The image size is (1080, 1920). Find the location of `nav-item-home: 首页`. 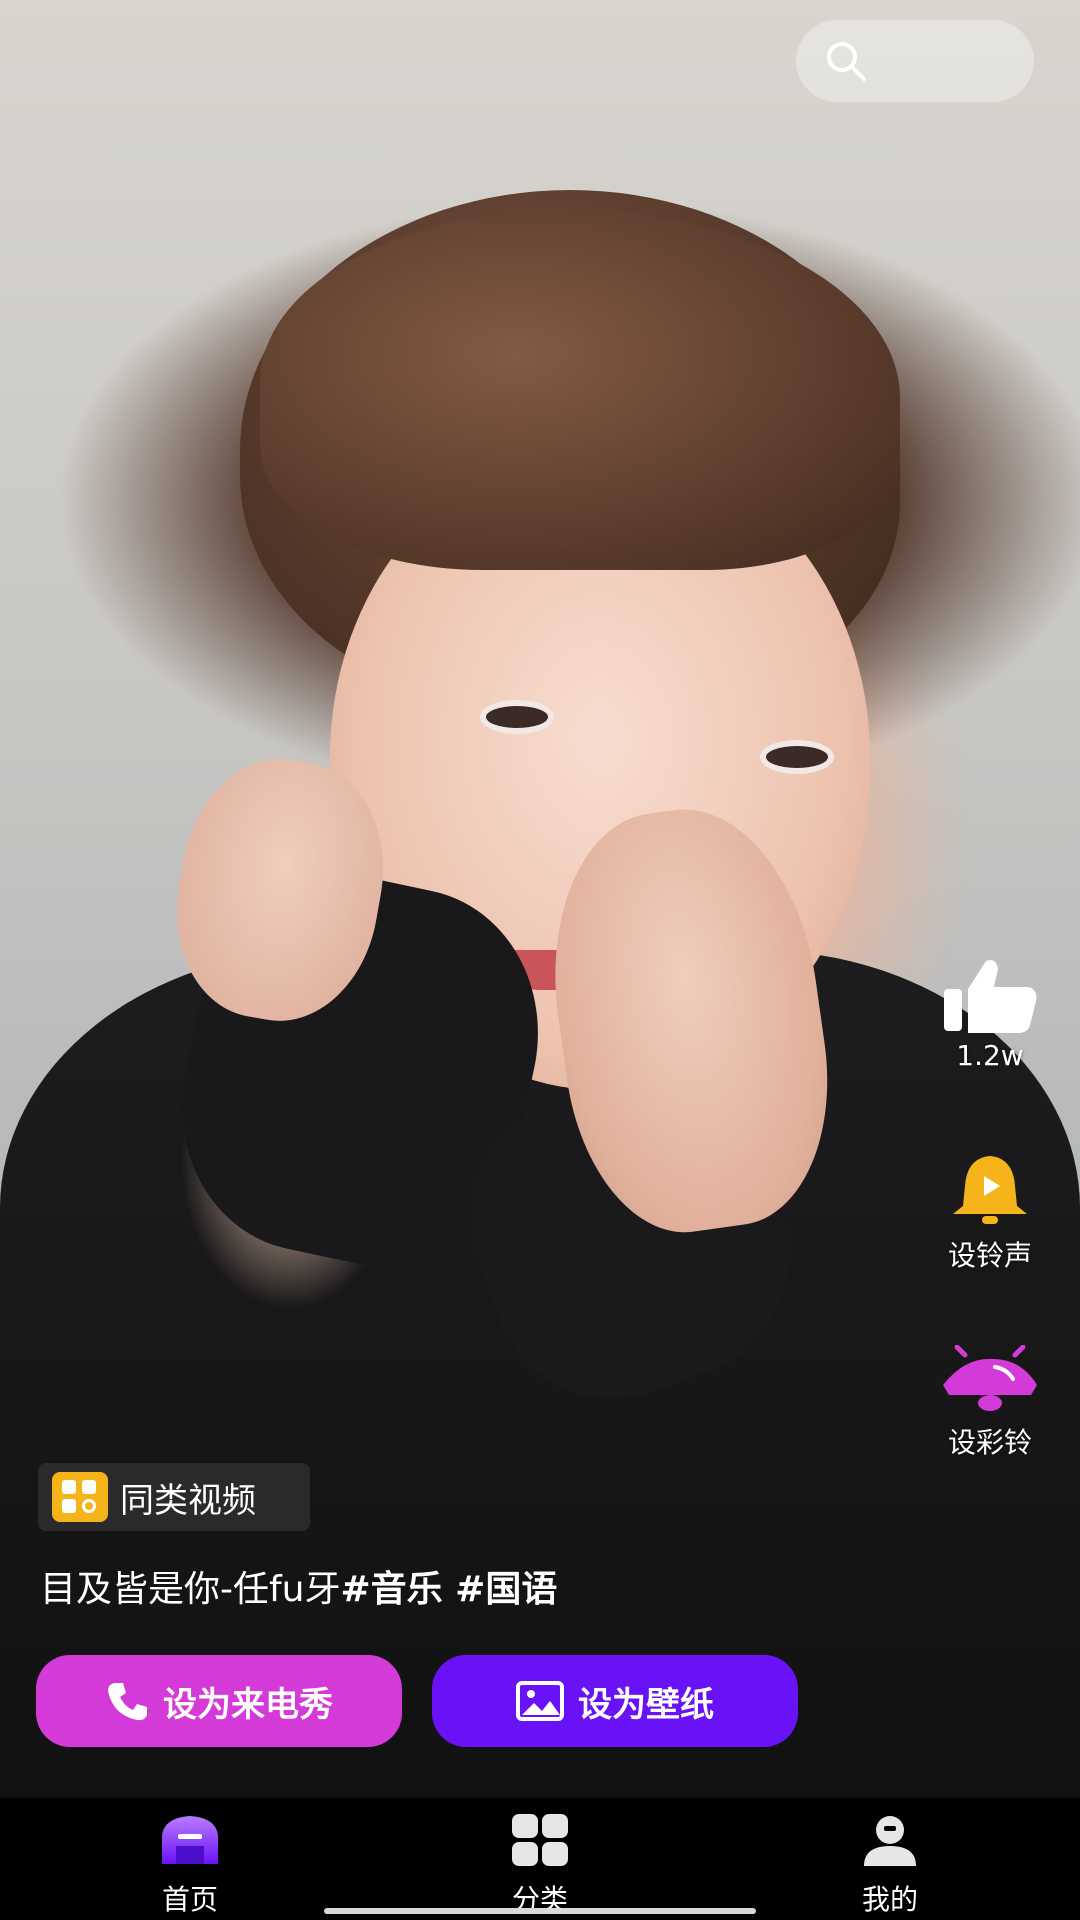

nav-item-home: 首页 is located at coordinates (190, 1865).